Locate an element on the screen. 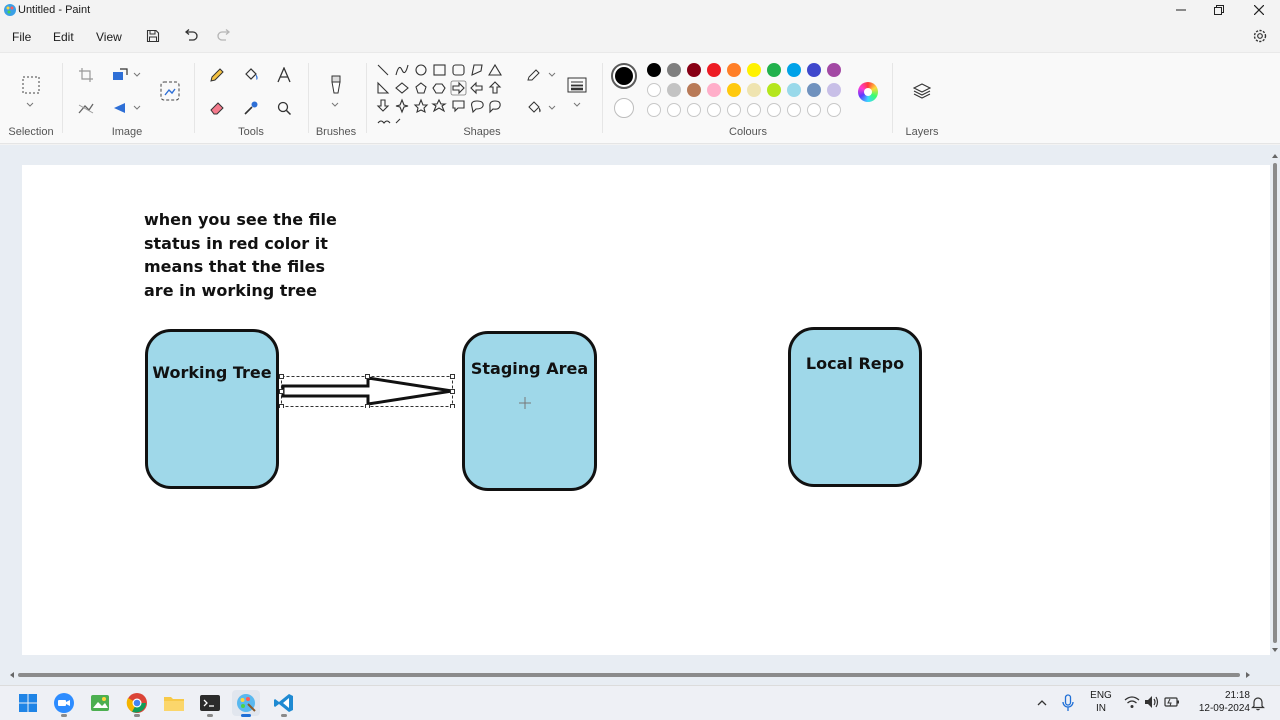  shape-outline-icon is located at coordinates (533, 75).